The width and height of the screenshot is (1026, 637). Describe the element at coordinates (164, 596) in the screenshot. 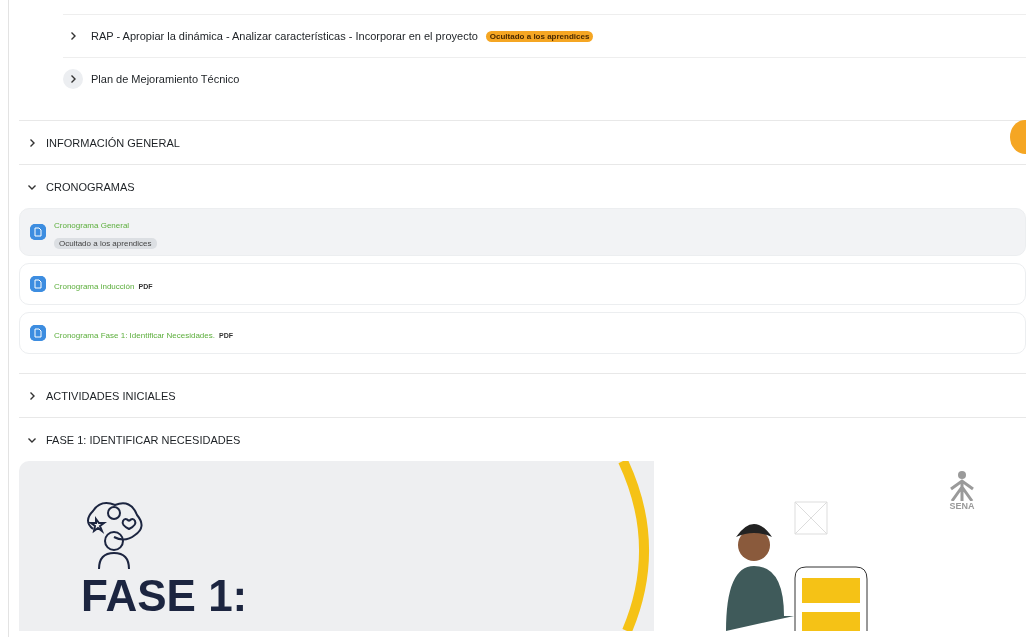

I see `banner-heading: FASE 1:` at that location.